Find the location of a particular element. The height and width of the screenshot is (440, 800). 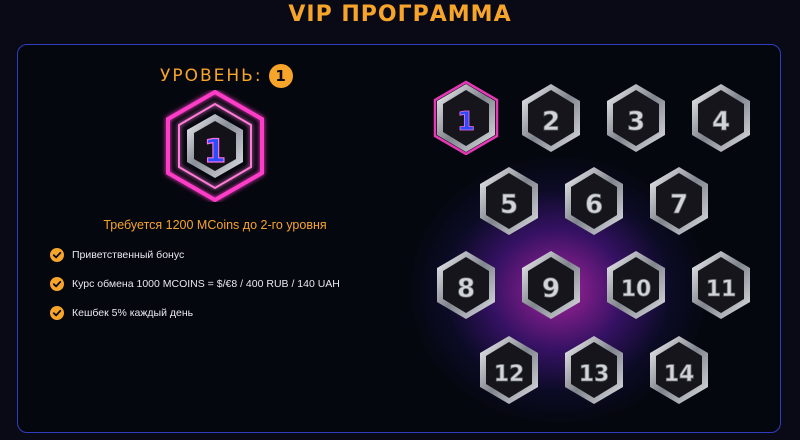

benefit-item: Приветственный бонус is located at coordinates (195, 255).